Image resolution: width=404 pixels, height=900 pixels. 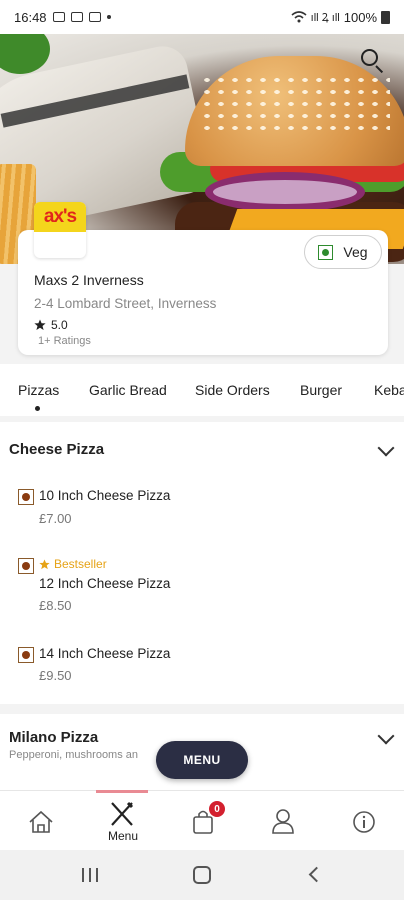 What do you see at coordinates (360, 17) in the screenshot?
I see `battery-percent: 100%` at bounding box center [360, 17].